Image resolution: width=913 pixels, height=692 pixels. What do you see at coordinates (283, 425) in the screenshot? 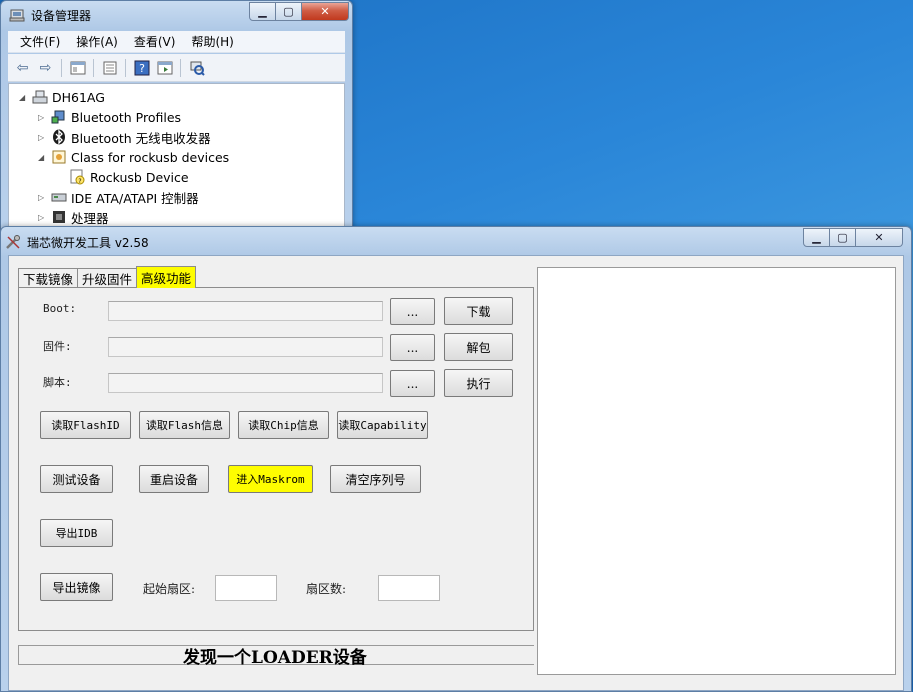
I see `read-chip-info-button: 读取Chip信息` at bounding box center [283, 425].